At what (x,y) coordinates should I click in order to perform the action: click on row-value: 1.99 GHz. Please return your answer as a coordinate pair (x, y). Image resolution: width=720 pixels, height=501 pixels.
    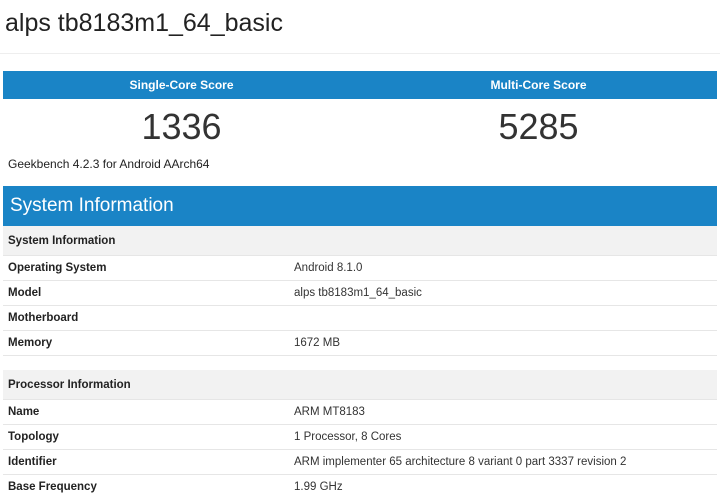
    Looking at the image, I should click on (503, 486).